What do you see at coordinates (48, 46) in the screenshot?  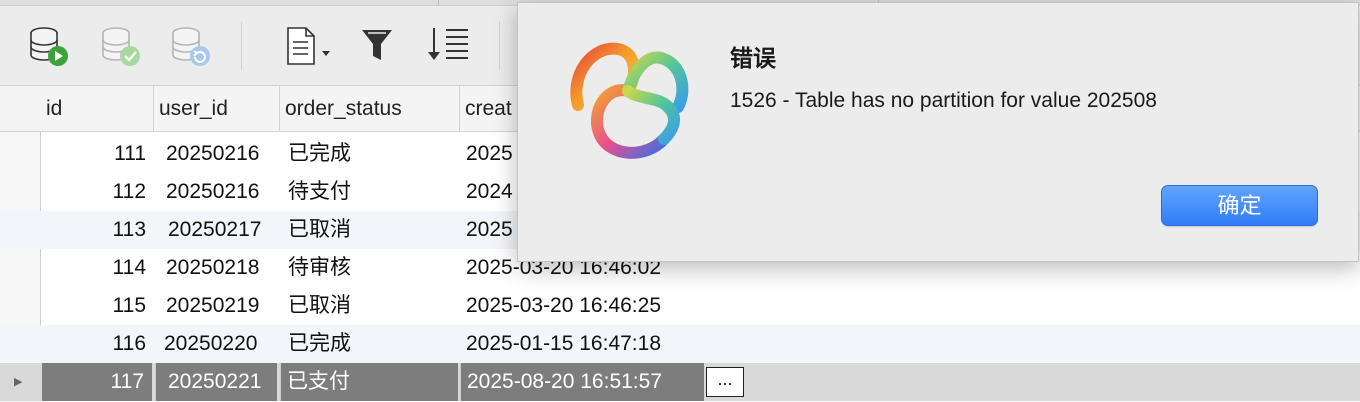 I see `database-run-icon` at bounding box center [48, 46].